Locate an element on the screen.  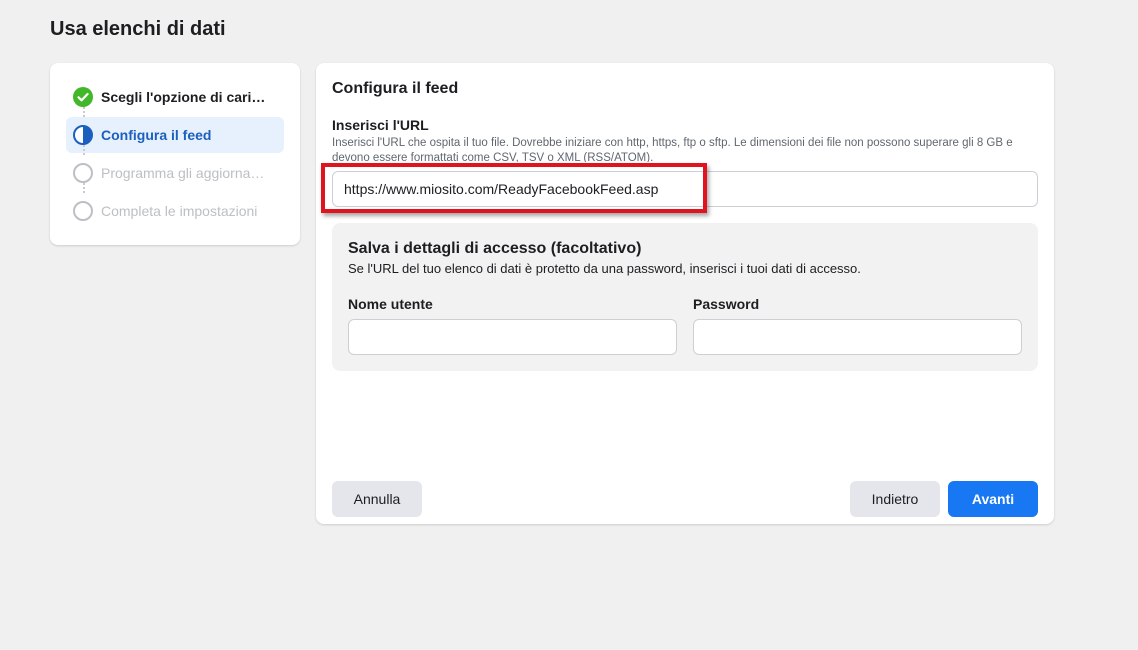
step-configure-feed: Configura il feed is located at coordinates (175, 135).